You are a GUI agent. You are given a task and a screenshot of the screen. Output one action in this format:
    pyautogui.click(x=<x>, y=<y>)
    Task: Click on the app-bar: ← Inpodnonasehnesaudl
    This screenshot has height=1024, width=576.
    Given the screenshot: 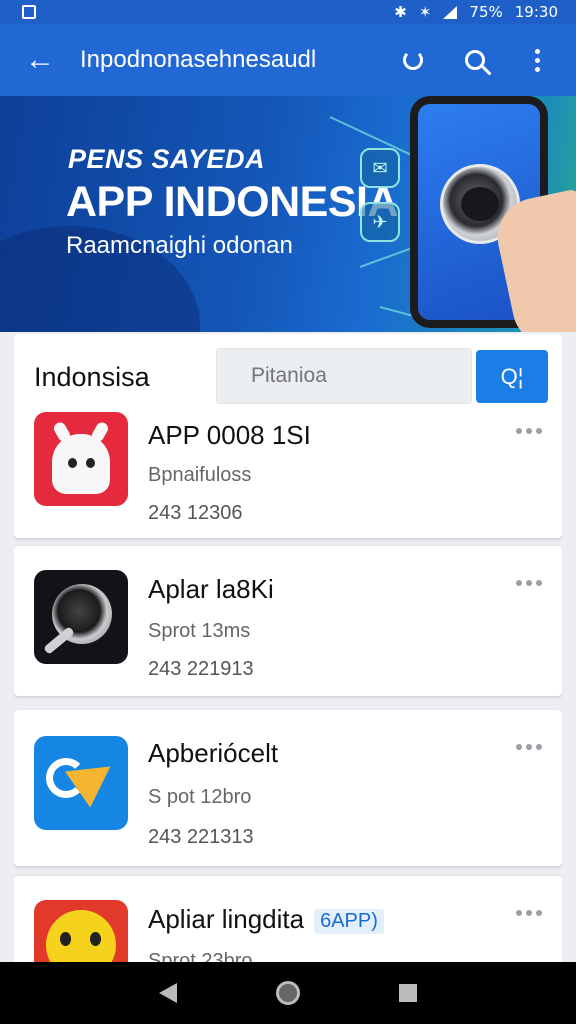 What is the action you would take?
    pyautogui.click(x=288, y=60)
    